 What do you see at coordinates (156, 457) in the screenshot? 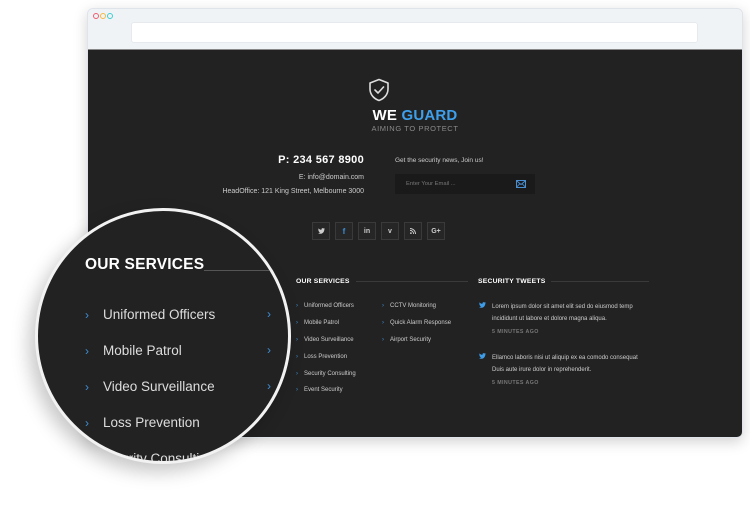
I see `magnifier-item: Security Consulting` at bounding box center [156, 457].